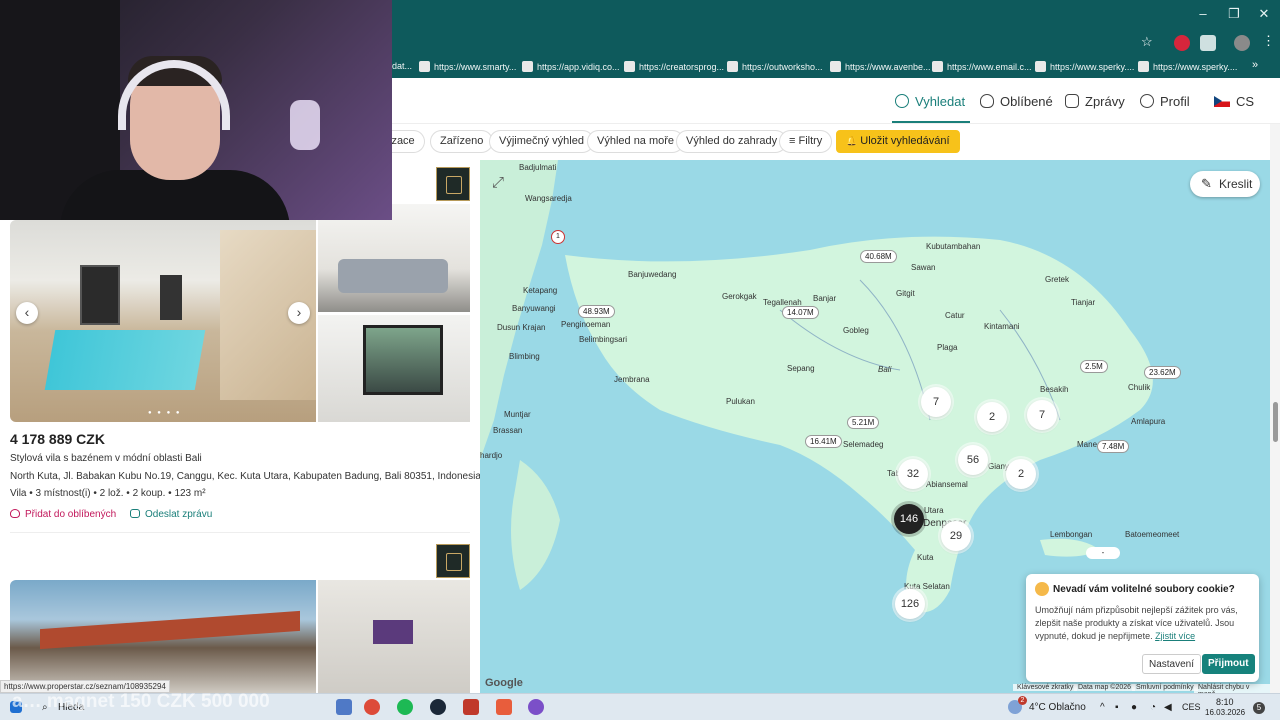 The width and height of the screenshot is (1280, 720). Describe the element at coordinates (1095, 101) in the screenshot. I see `nav-messages: Zprávy` at that location.